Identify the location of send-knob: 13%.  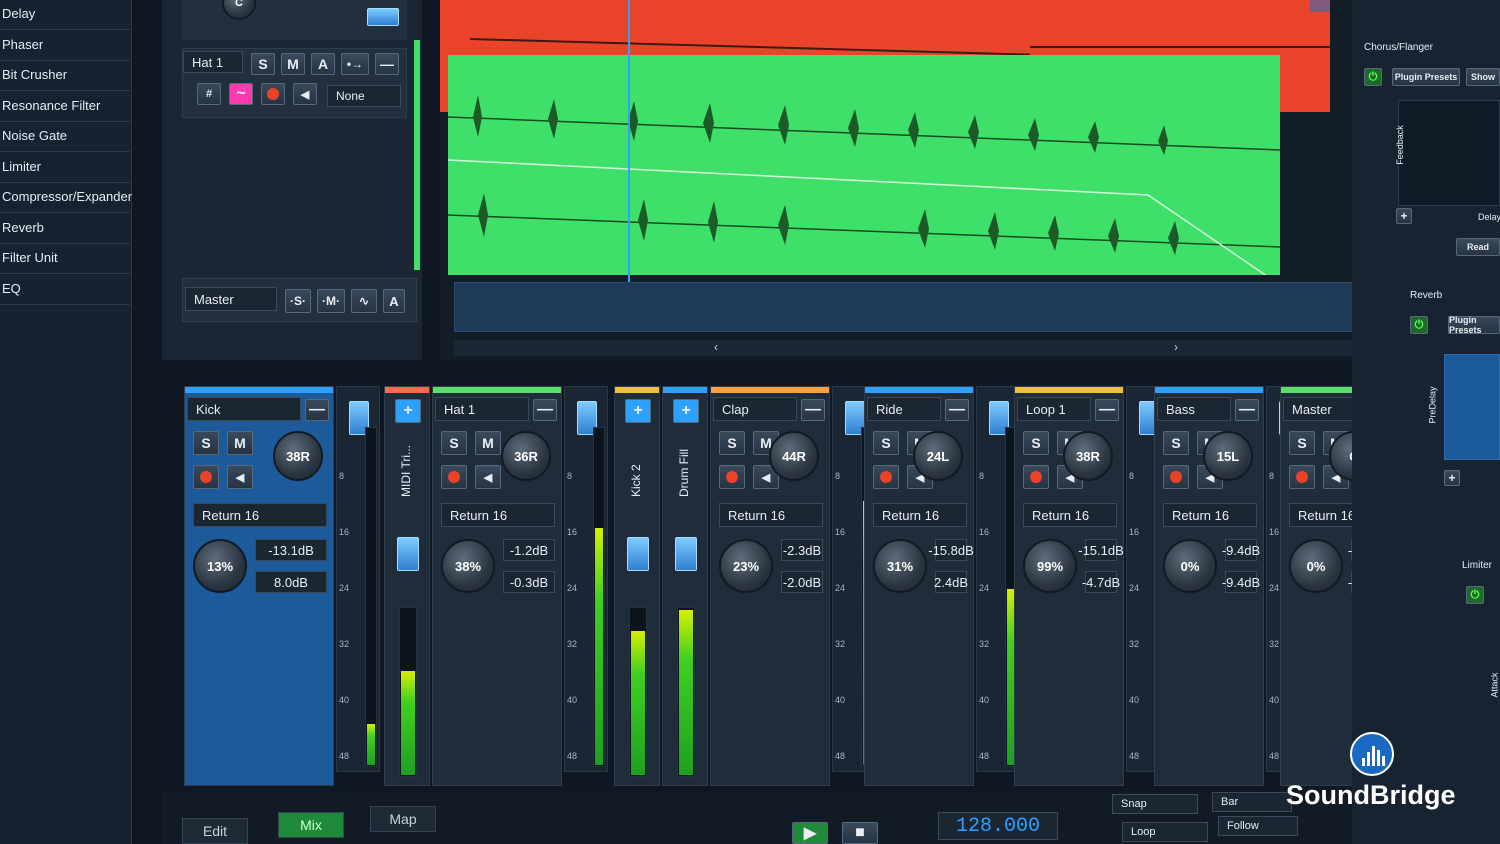
(220, 566).